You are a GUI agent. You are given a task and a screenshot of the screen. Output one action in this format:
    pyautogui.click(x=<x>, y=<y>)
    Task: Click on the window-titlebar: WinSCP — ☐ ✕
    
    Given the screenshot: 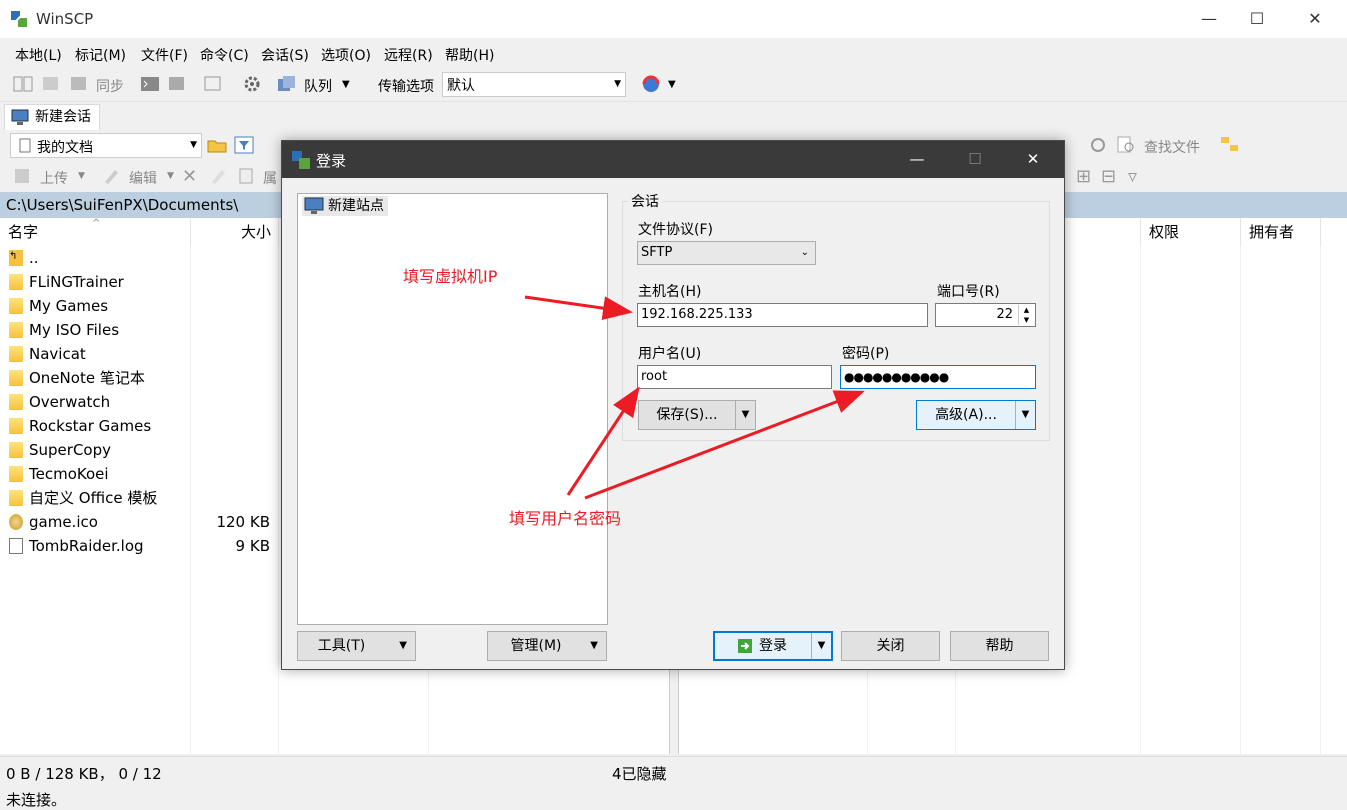 What is the action you would take?
    pyautogui.click(x=673, y=19)
    